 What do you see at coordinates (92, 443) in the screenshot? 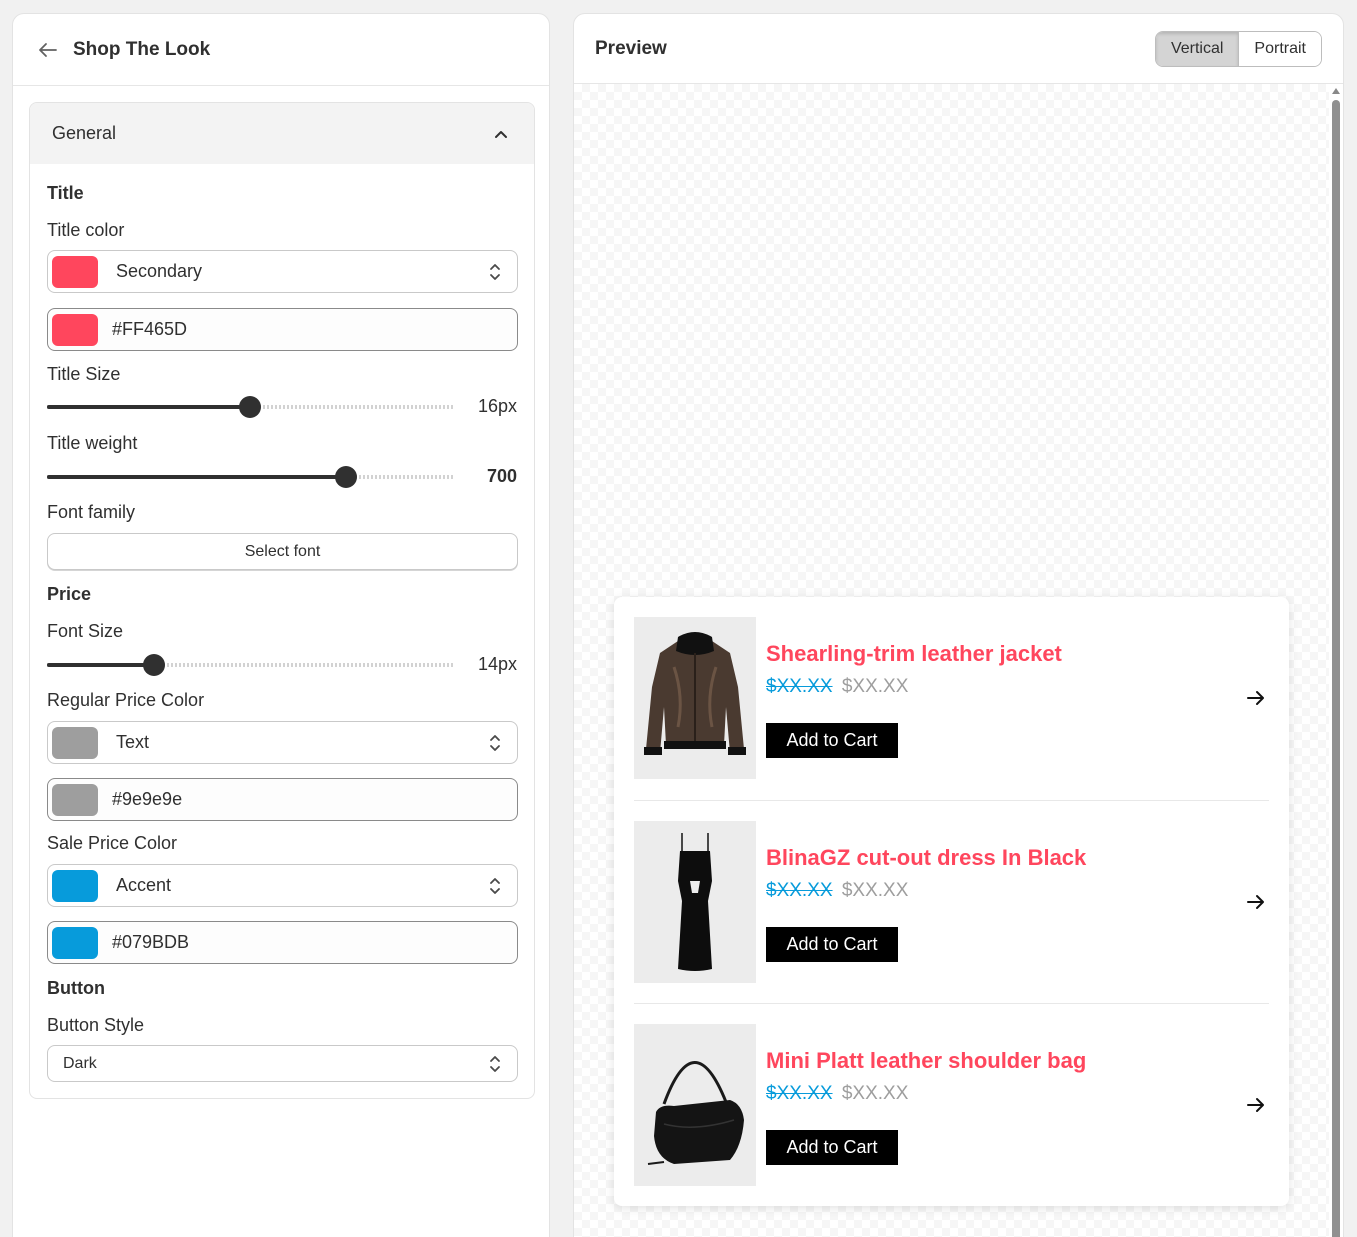
I see `title-weight-label: Title weight` at bounding box center [92, 443].